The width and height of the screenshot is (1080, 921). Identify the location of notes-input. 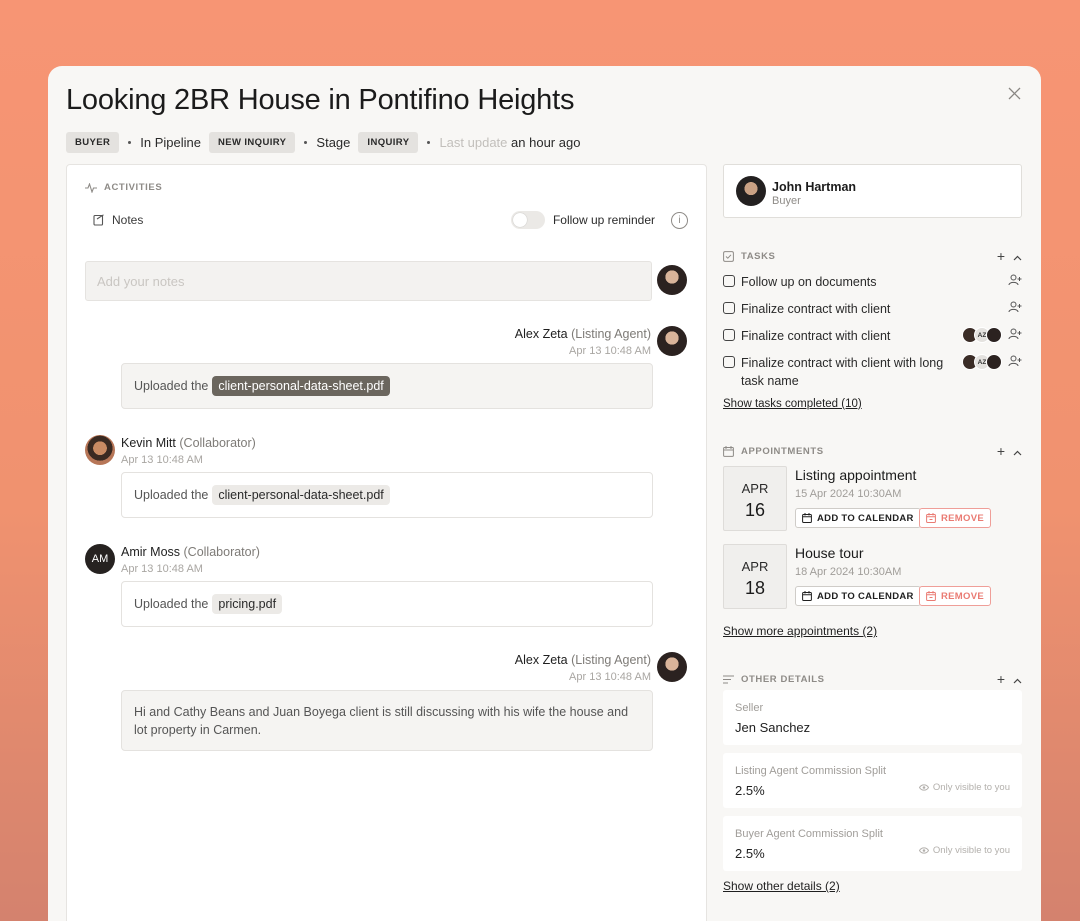
(368, 281).